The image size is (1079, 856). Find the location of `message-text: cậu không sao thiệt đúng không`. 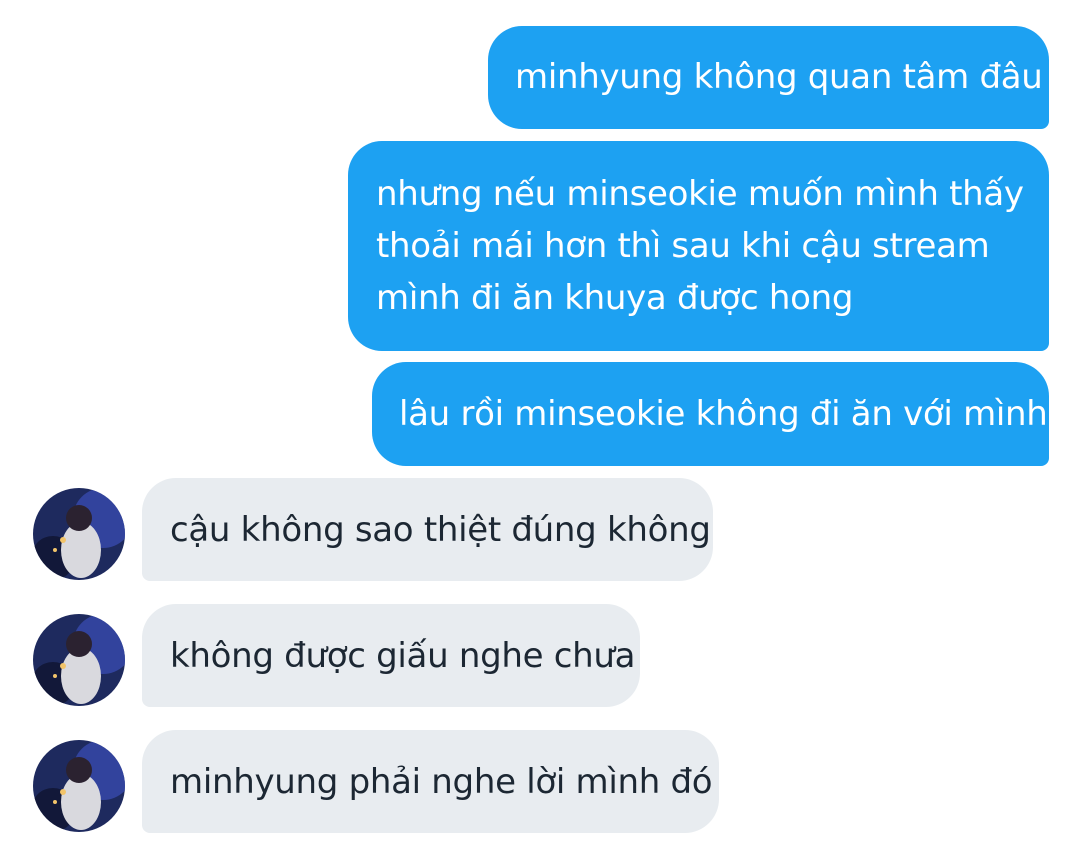

message-text: cậu không sao thiệt đúng không is located at coordinates (440, 530).